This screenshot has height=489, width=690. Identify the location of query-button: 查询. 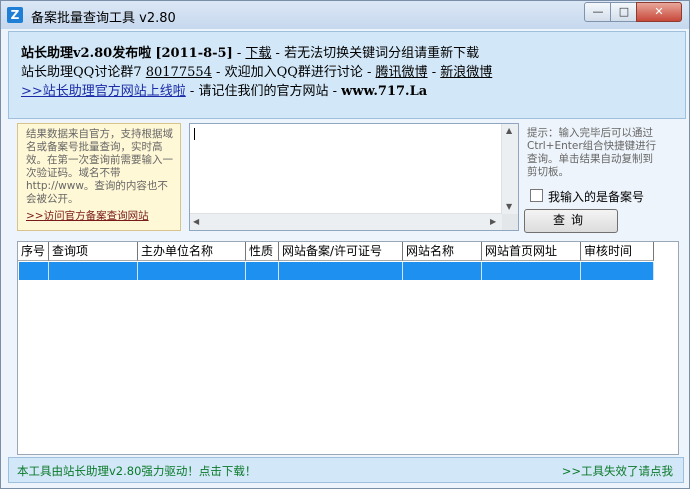
(571, 221).